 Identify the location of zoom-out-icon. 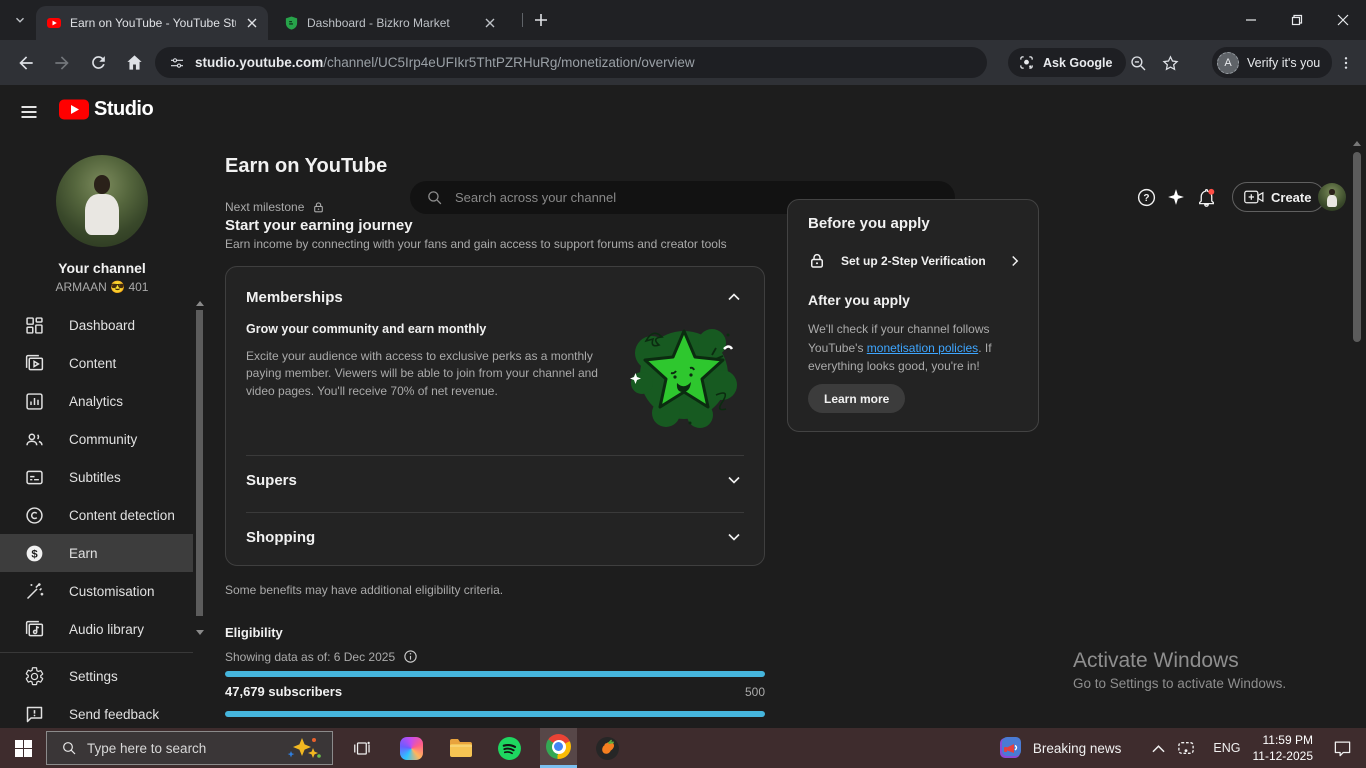
(1138, 63).